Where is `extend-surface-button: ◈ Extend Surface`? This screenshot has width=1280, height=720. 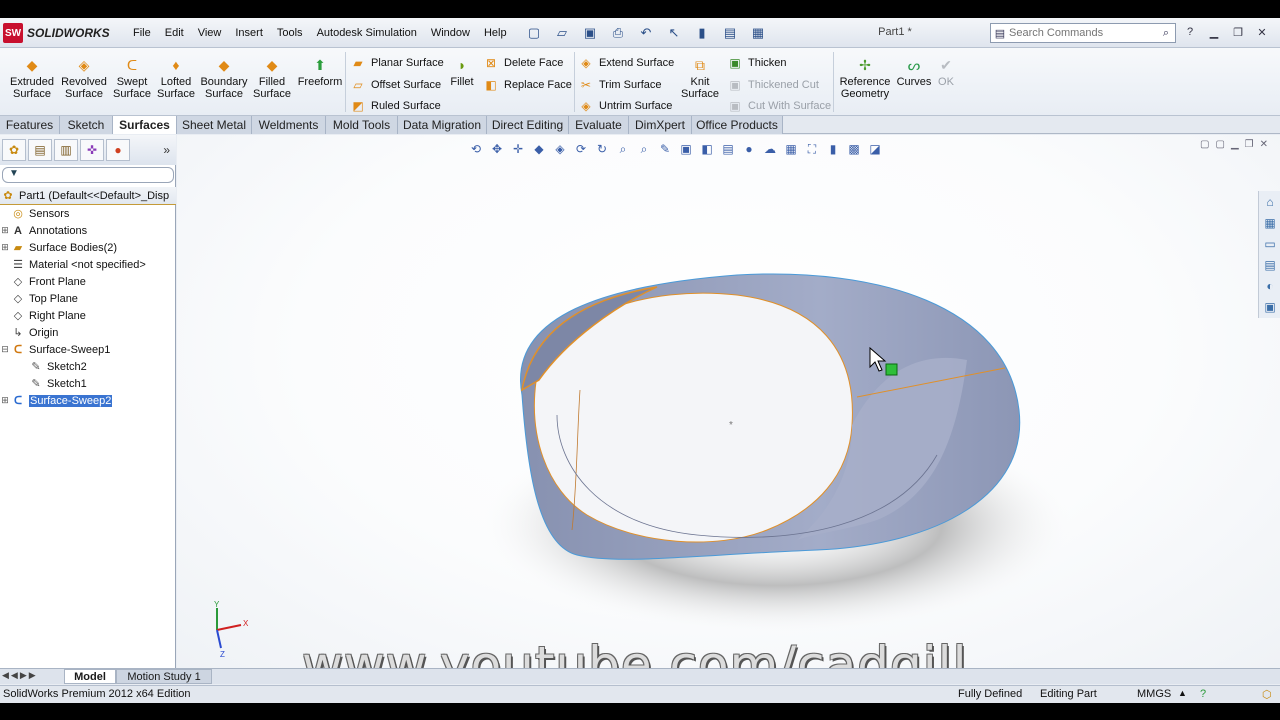 extend-surface-button: ◈ Extend Surface is located at coordinates (626, 63).